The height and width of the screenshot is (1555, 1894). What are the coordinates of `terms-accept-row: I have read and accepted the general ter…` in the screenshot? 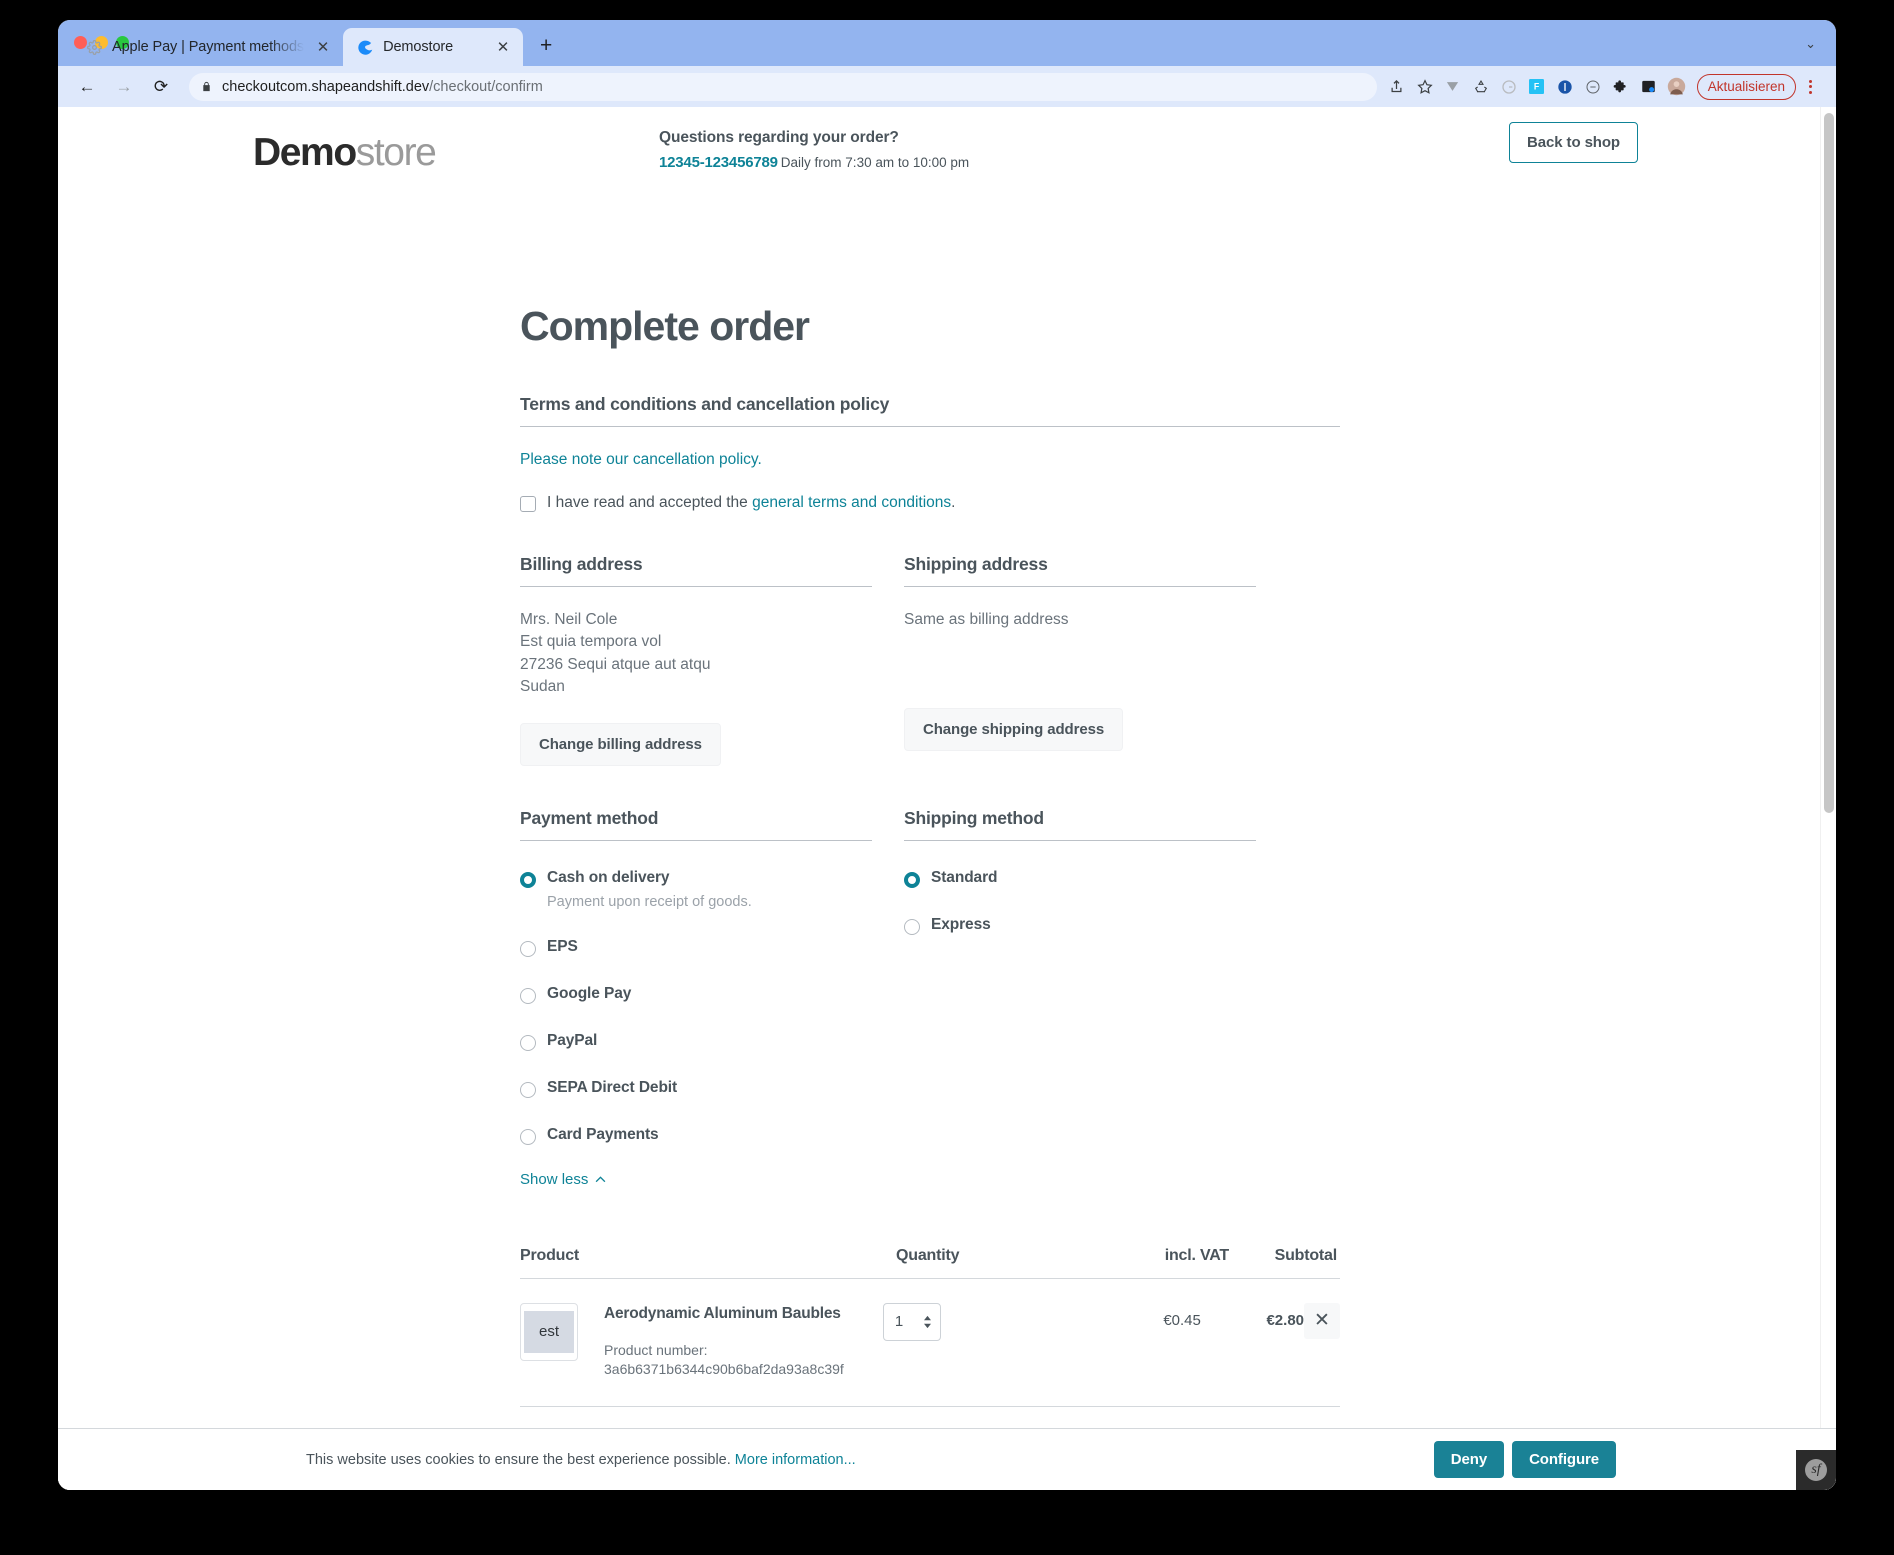 It's located at (930, 503).